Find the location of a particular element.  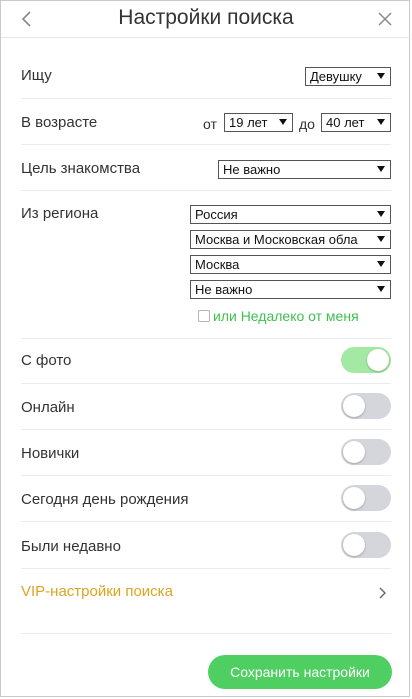

close-icon is located at coordinates (385, 19).